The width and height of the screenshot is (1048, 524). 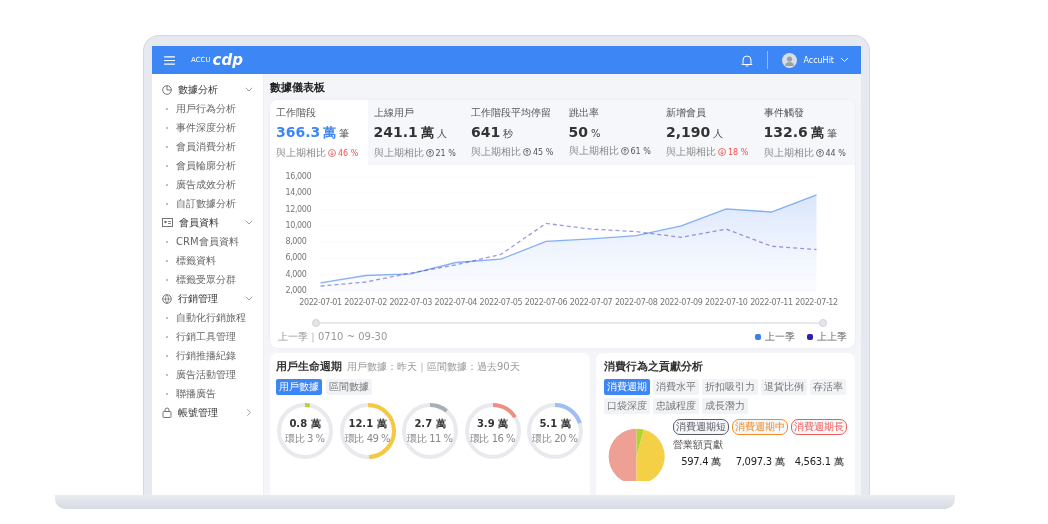 I want to click on stat-tab: 新增會員 2,190 人 與上期相比 18 %, so click(x=709, y=132).